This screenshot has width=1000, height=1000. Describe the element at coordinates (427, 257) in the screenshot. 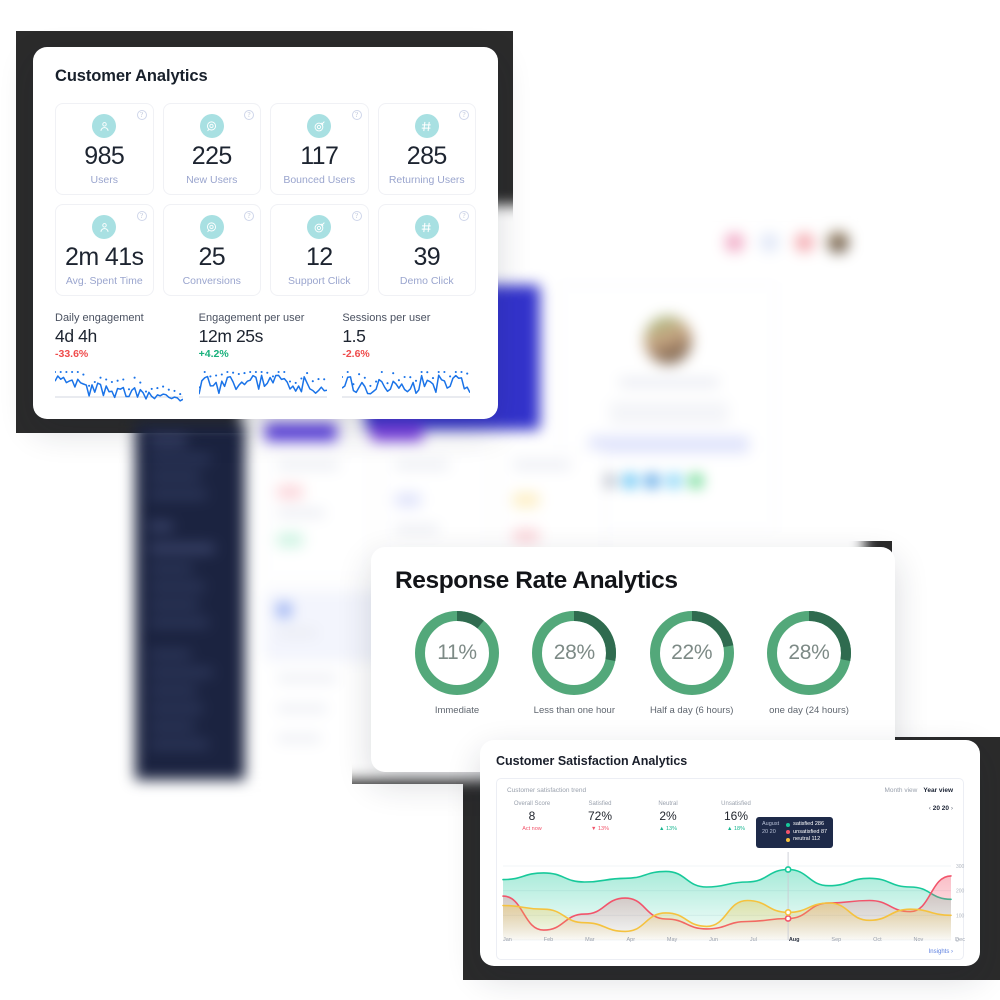

I see `kpi-value: 39` at that location.